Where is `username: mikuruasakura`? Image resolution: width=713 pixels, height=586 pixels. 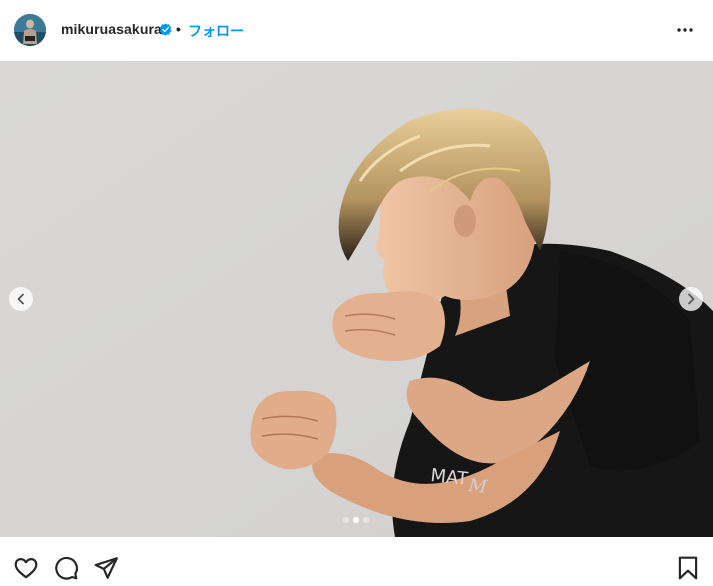
username: mikuruasakura is located at coordinates (111, 29).